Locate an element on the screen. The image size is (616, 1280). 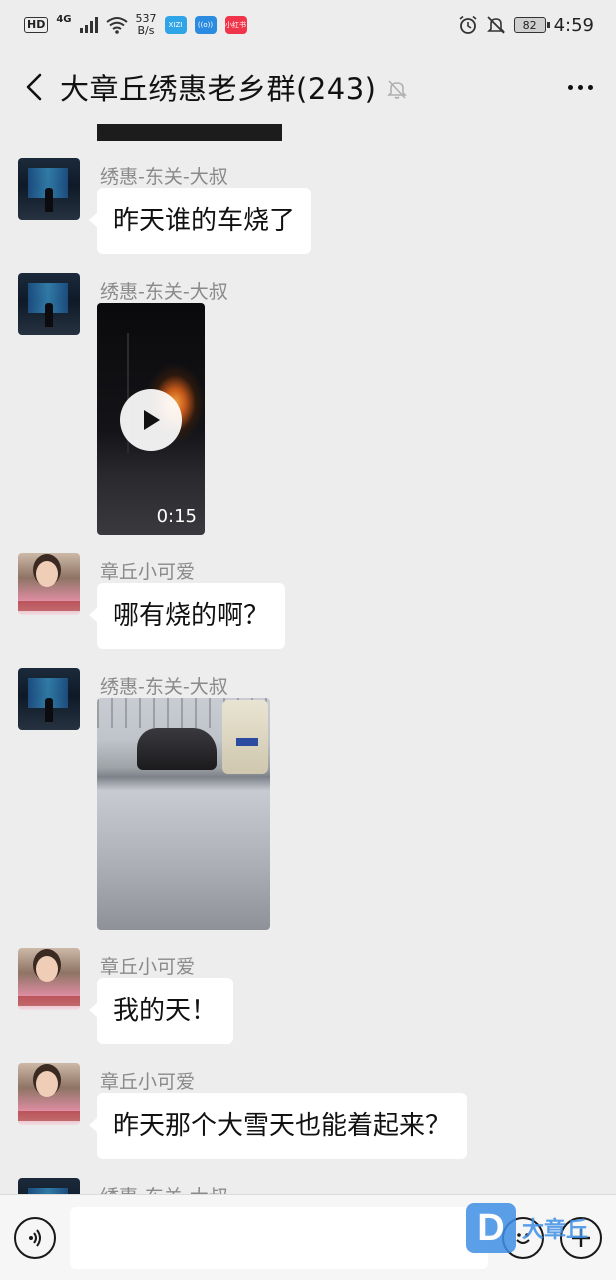
message-item: 绣惠-东关-大叔 昨天谁的车烧了 is located at coordinates (308, 208).